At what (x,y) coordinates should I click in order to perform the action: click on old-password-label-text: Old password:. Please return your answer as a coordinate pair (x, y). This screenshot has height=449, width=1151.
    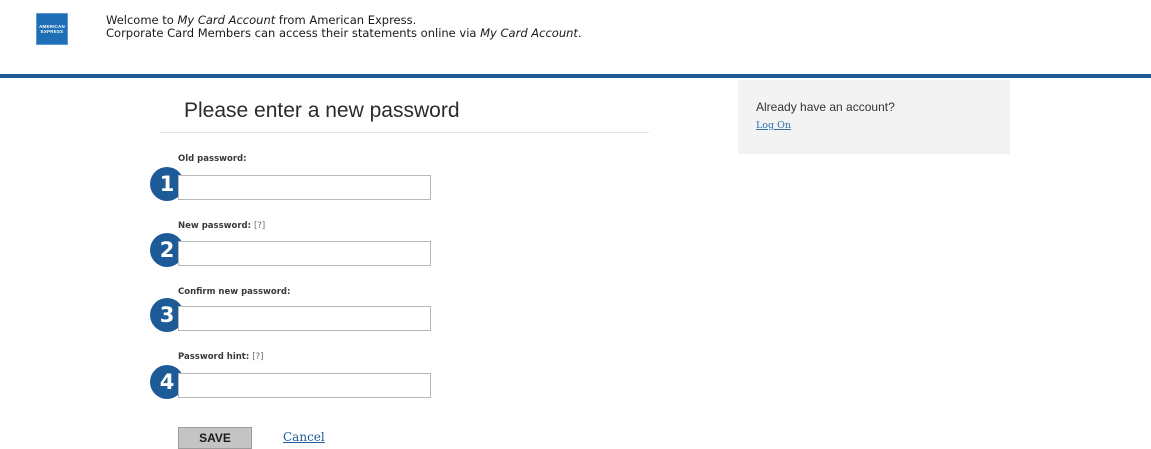
    Looking at the image, I should click on (212, 159).